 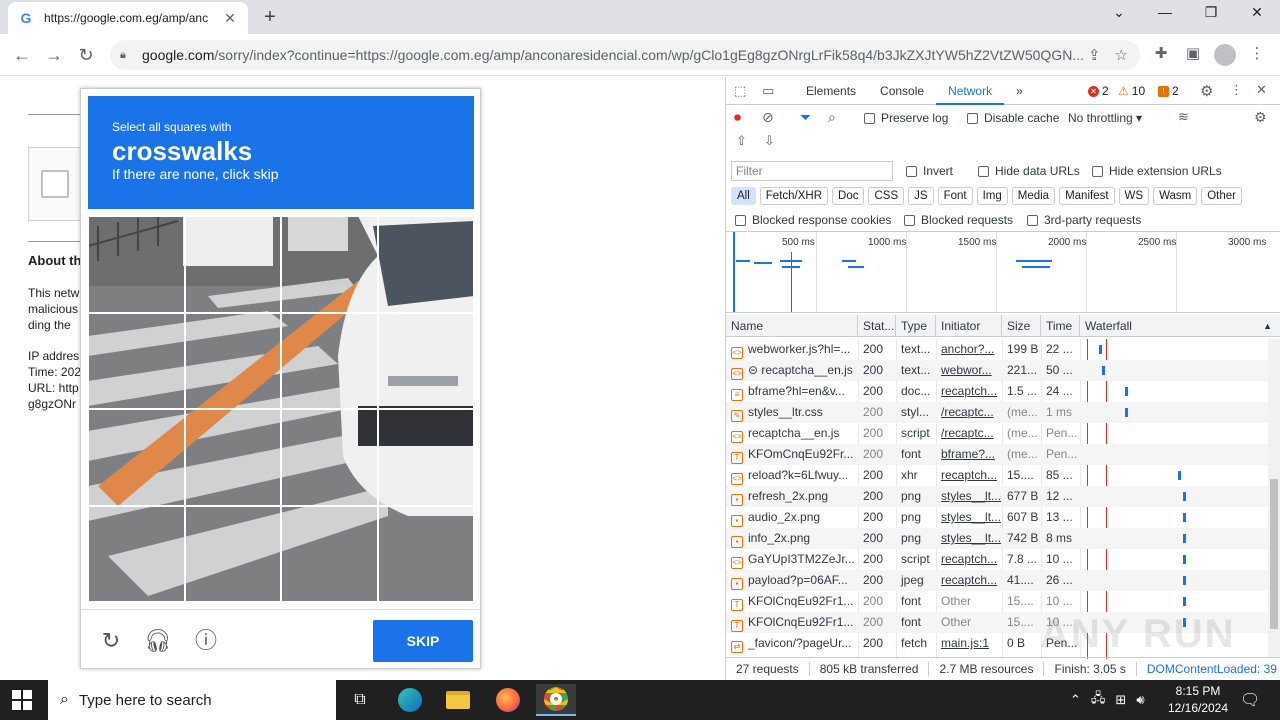 What do you see at coordinates (360, 700) in the screenshot?
I see `task-view-icon: ⧉` at bounding box center [360, 700].